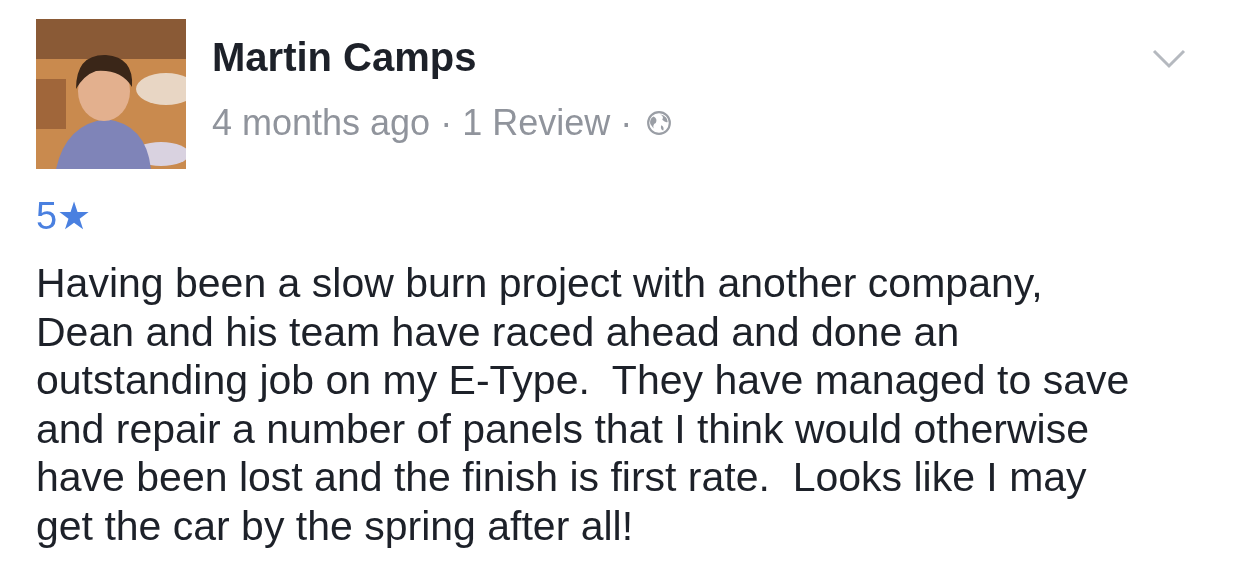 The width and height of the screenshot is (1242, 577). Describe the element at coordinates (659, 123) in the screenshot. I see `globe-icon` at that location.